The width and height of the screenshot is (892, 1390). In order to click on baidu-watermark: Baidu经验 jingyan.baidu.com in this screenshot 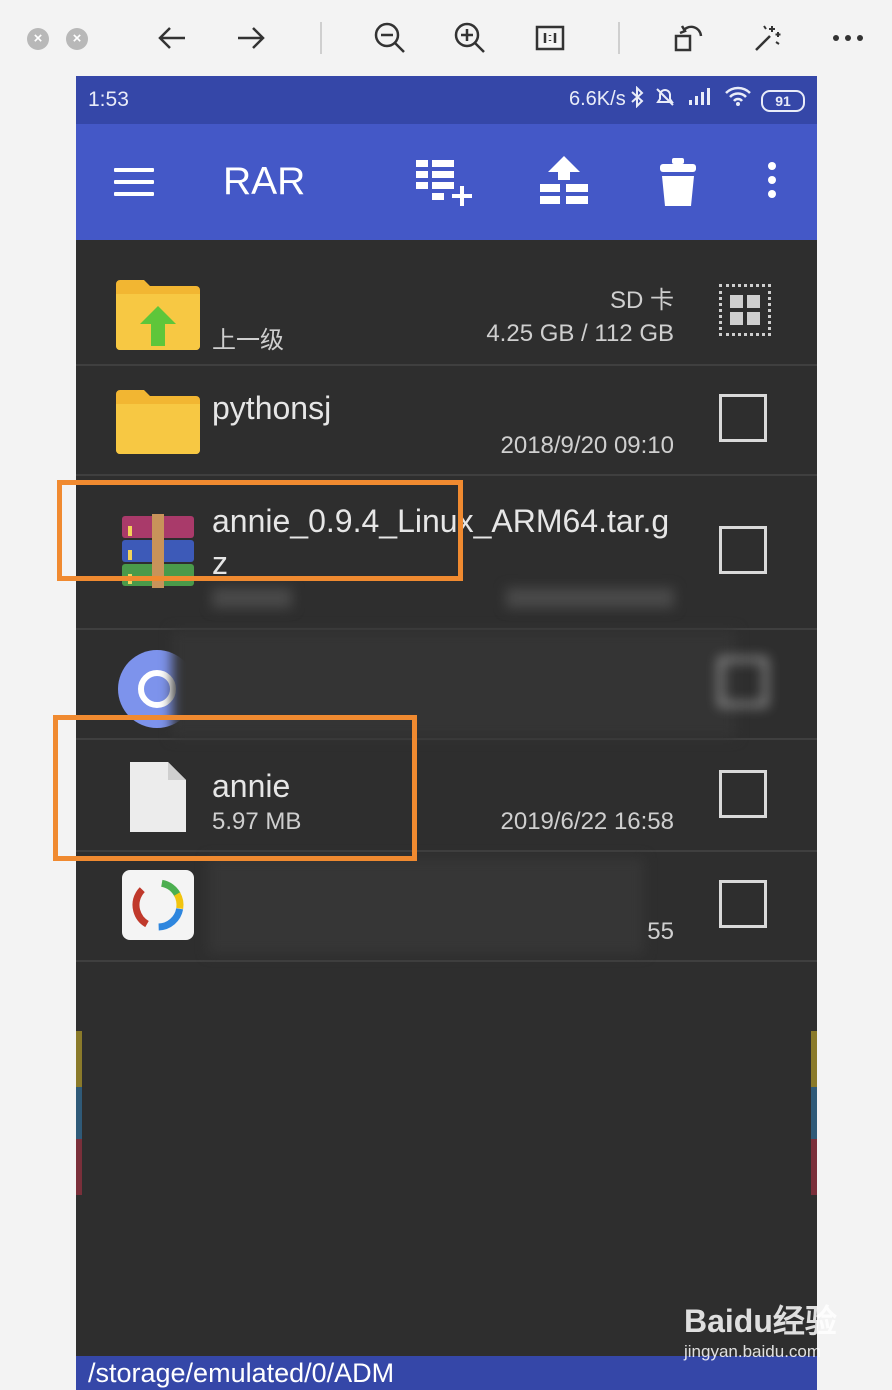, I will do `click(760, 1329)`.